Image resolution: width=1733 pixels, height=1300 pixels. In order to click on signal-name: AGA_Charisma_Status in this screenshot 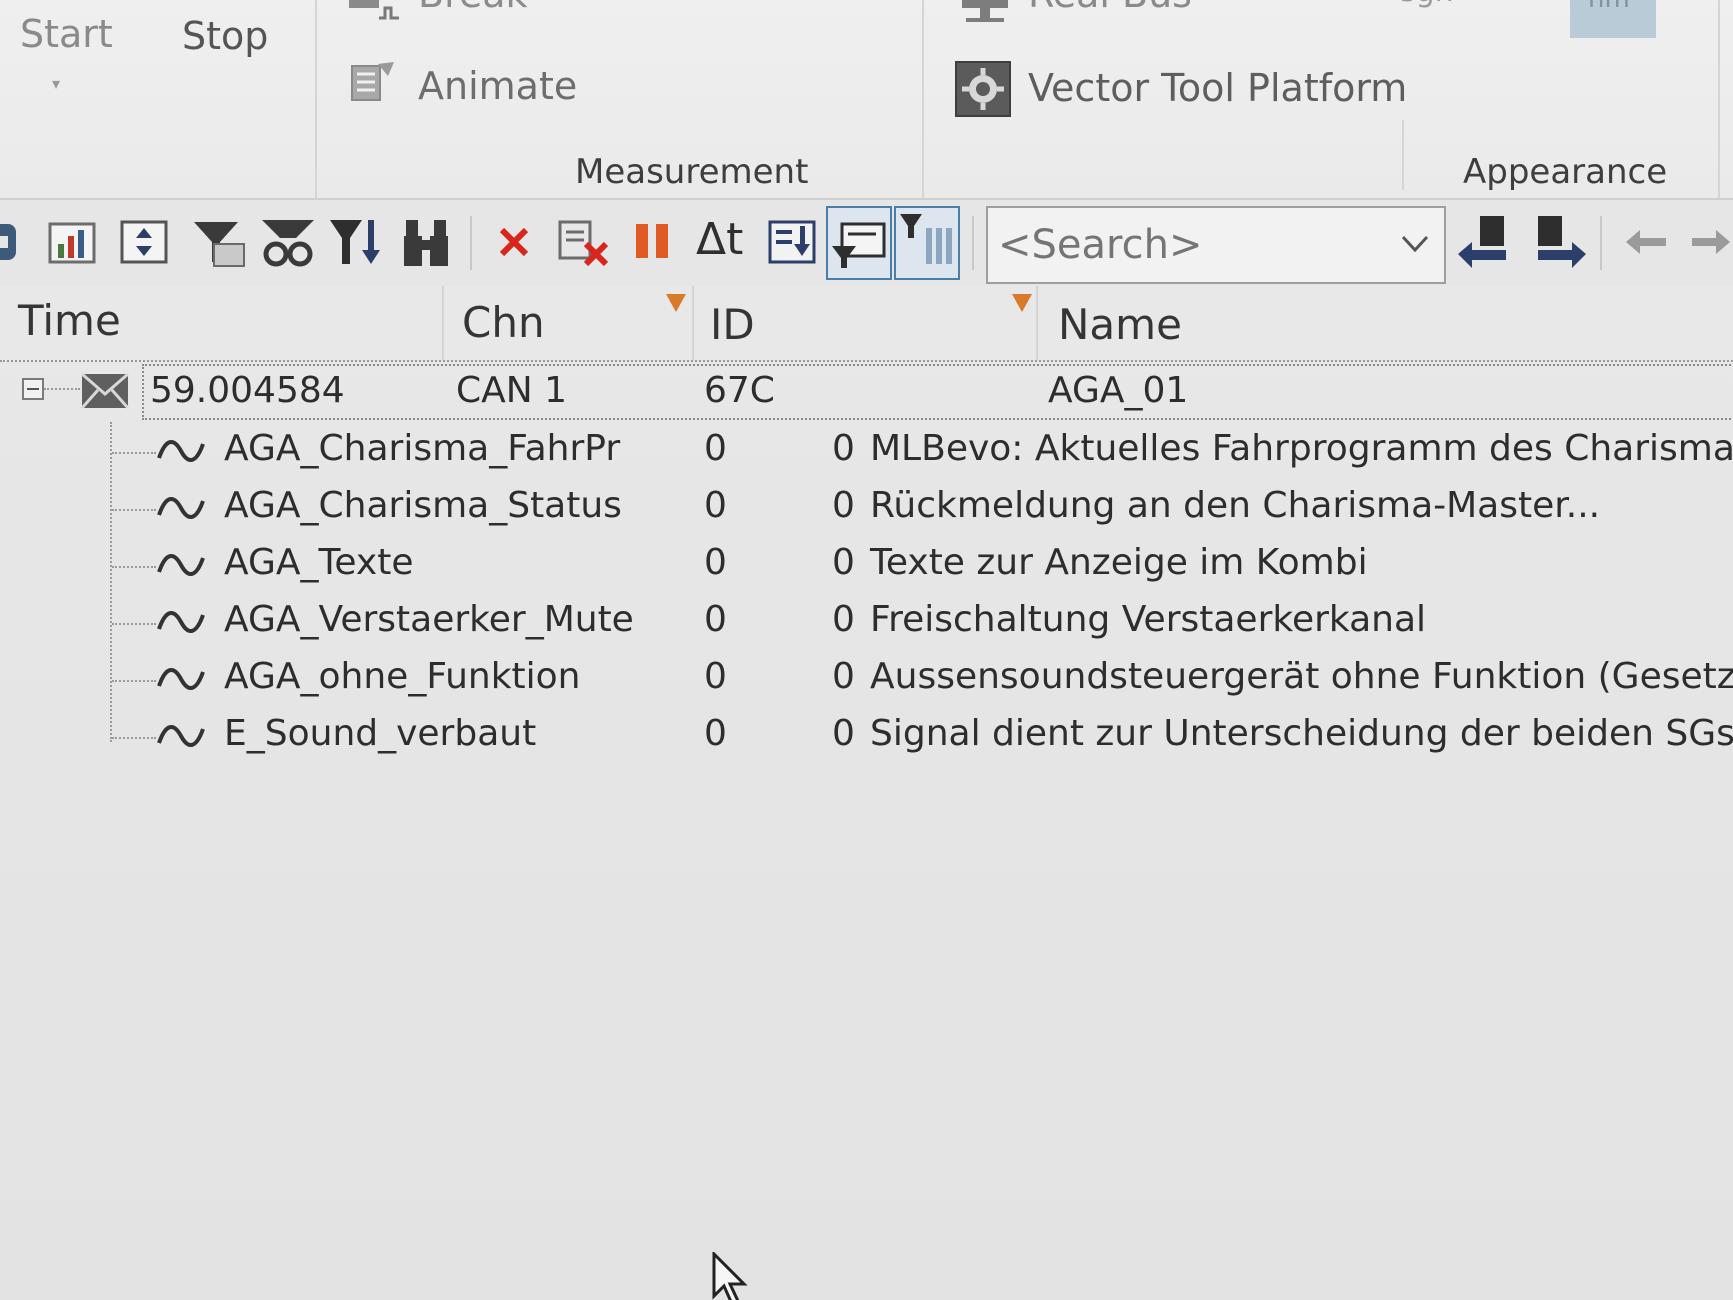, I will do `click(423, 505)`.